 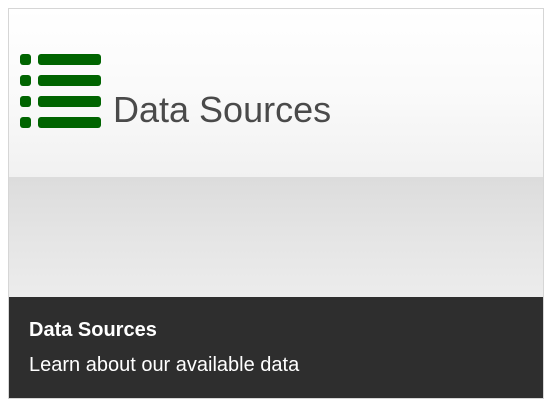 What do you see at coordinates (60, 91) in the screenshot?
I see `list-icon` at bounding box center [60, 91].